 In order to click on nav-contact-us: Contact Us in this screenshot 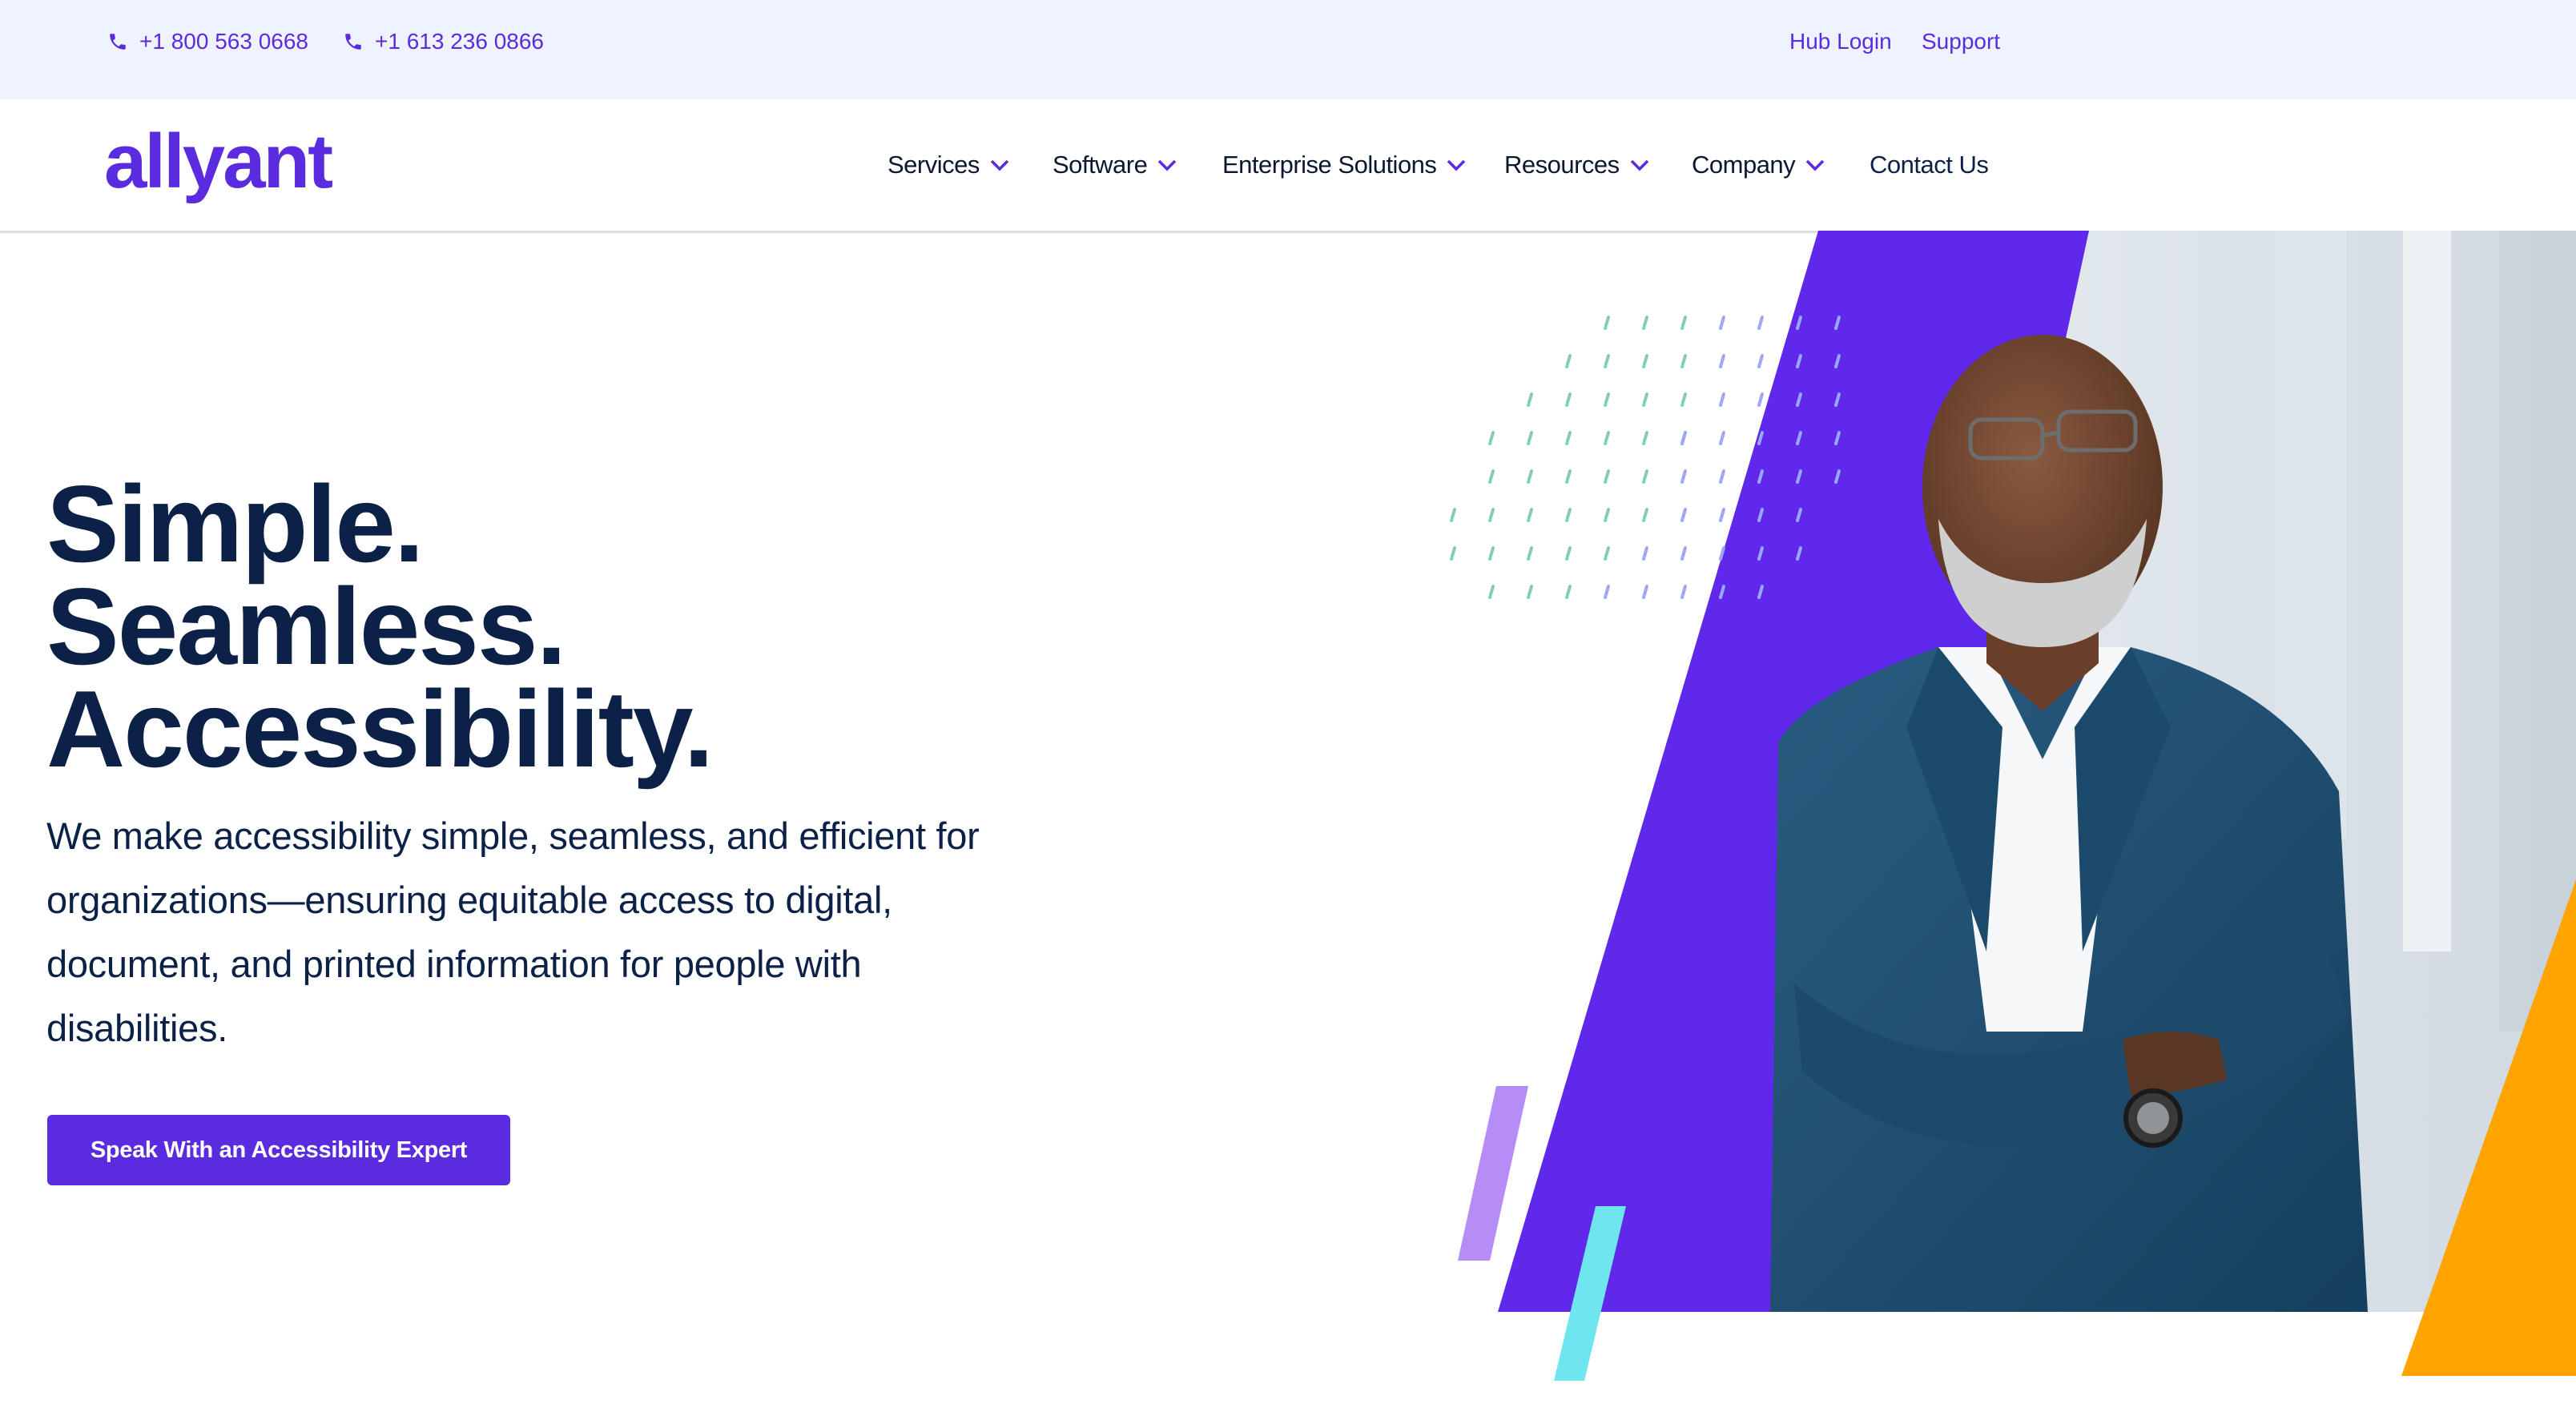, I will do `click(1929, 165)`.